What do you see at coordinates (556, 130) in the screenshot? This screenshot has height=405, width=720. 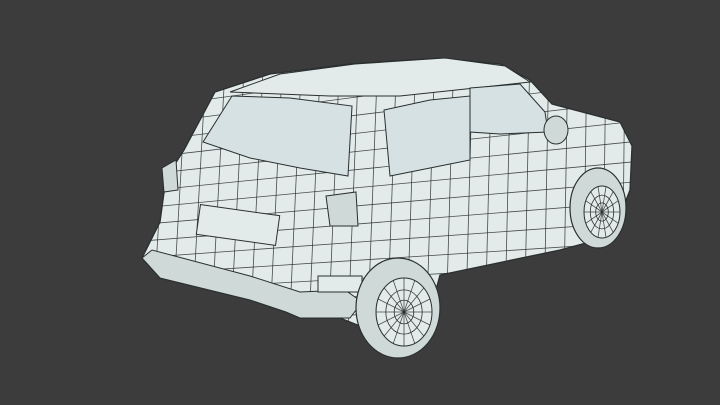 I see `side-mirror` at bounding box center [556, 130].